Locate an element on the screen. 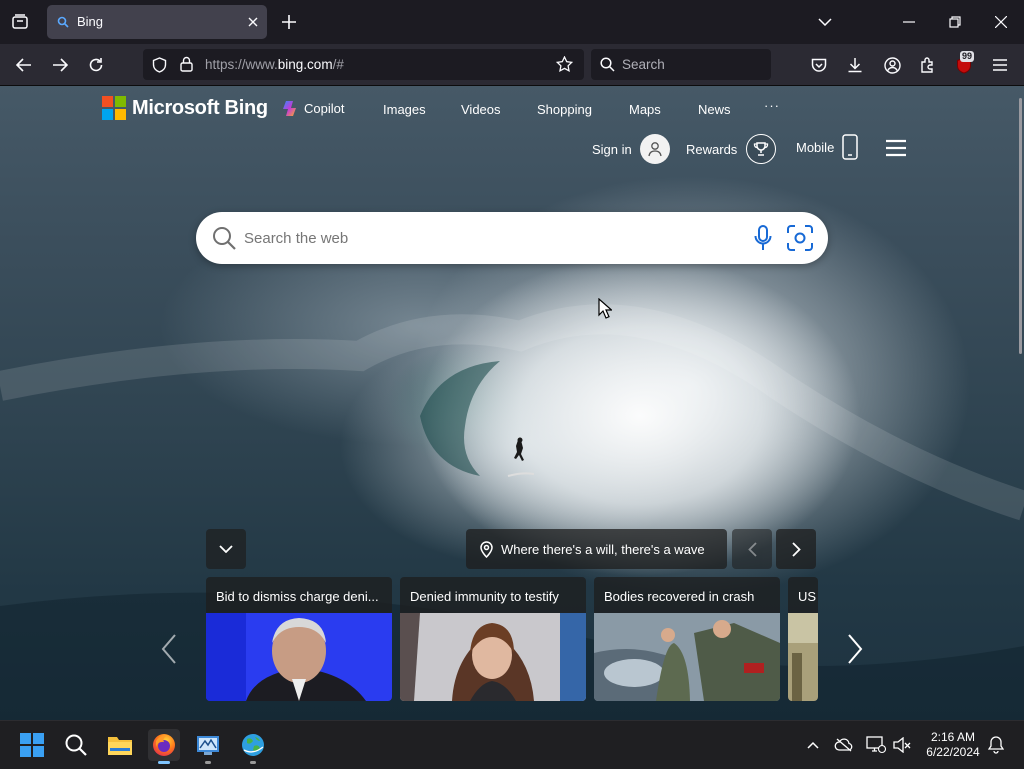  arrow-right-icon is located at coordinates (60, 65).